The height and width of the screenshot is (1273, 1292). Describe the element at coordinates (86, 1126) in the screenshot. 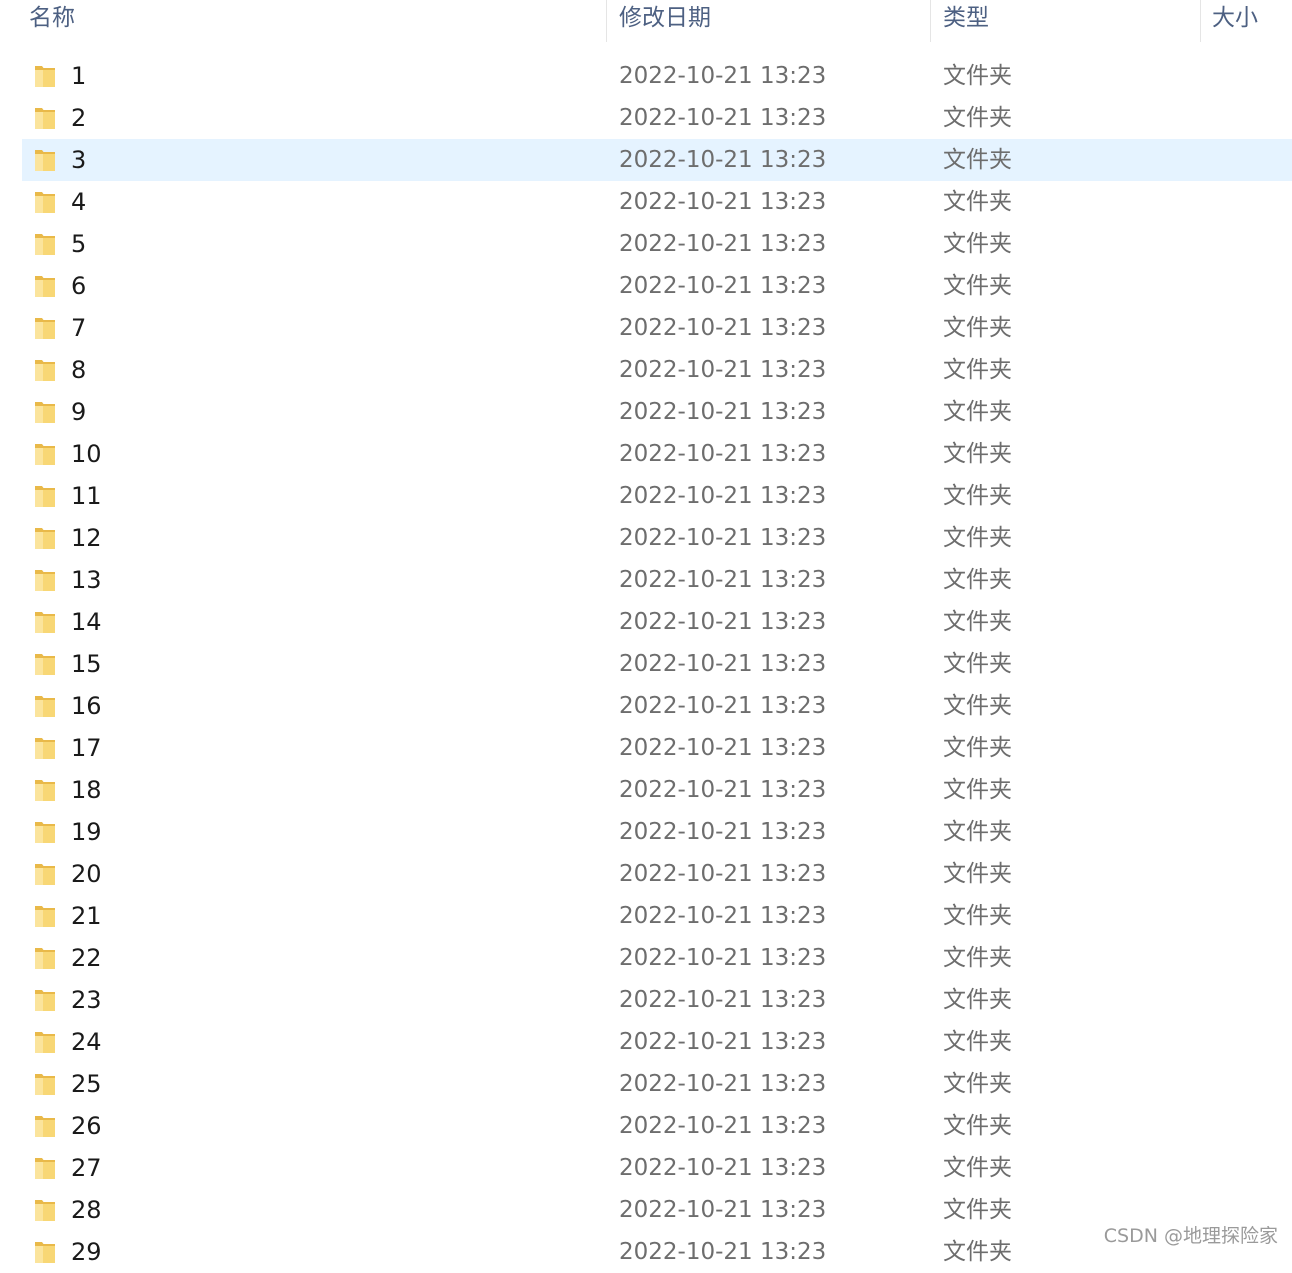

I see `file-name: 26` at that location.